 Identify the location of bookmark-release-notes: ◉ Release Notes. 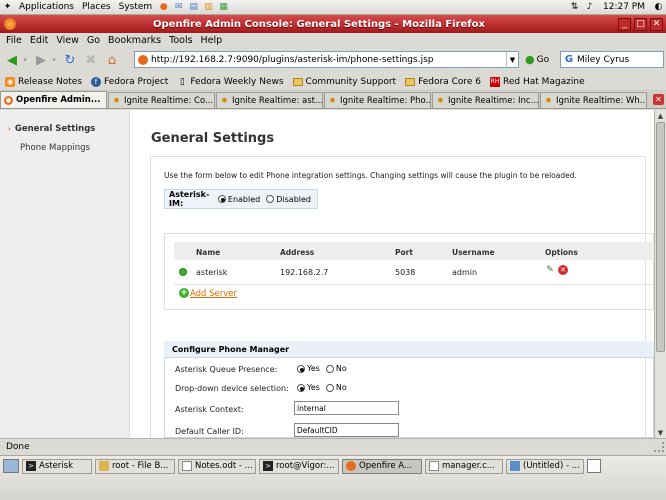
(43, 81).